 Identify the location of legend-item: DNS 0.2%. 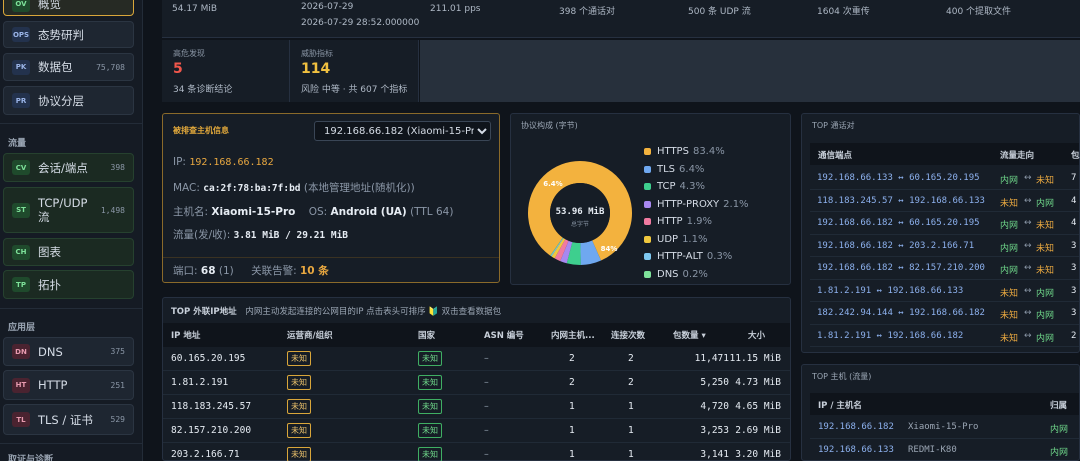
(696, 275).